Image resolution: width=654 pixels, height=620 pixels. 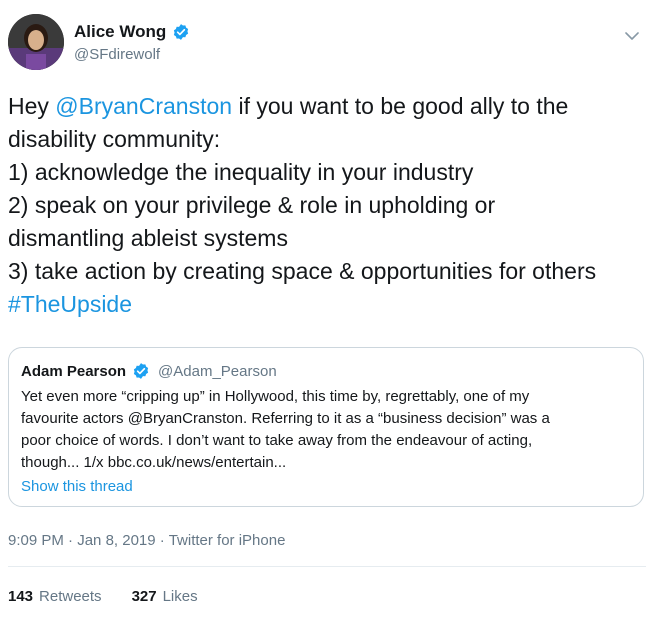 I want to click on tweet-text-line: dismantling ableist systems, so click(x=328, y=238).